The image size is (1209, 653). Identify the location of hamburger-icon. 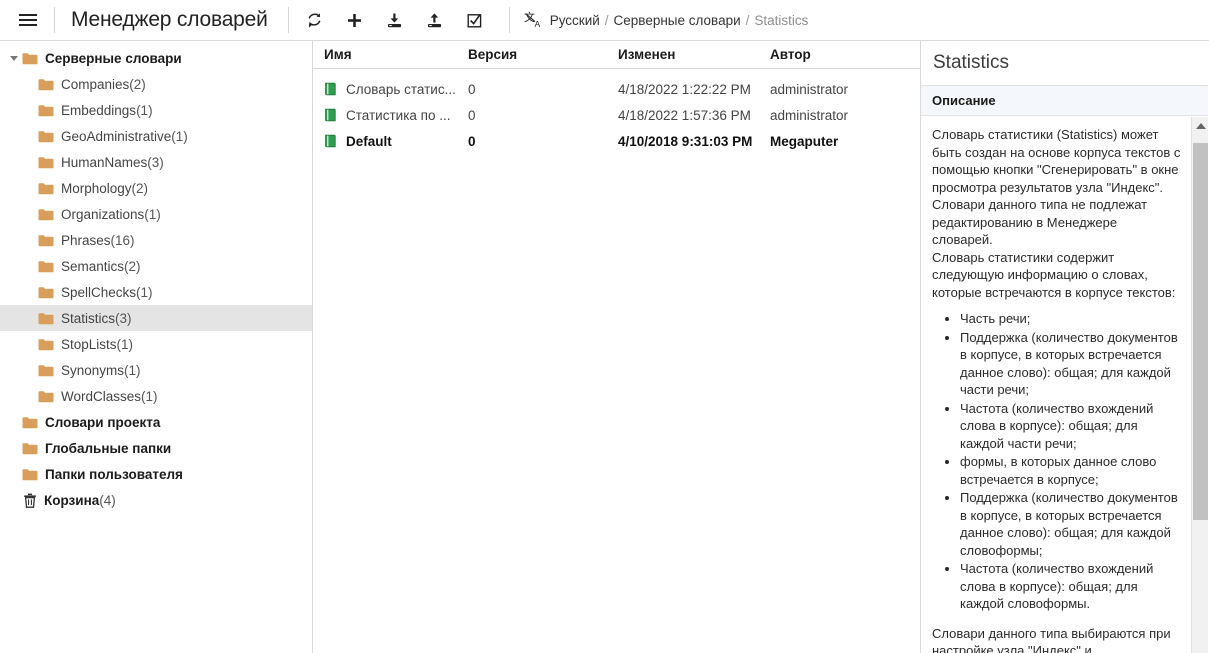
(28, 20).